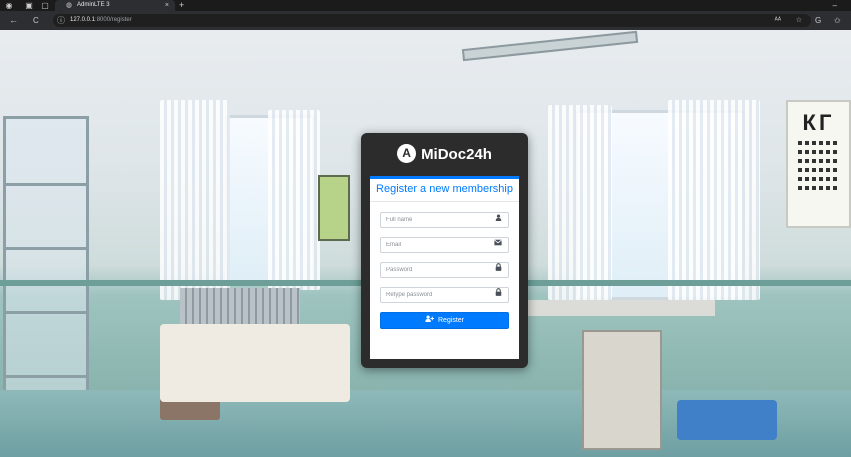 The height and width of the screenshot is (457, 851). I want to click on reload-icon: C, so click(36, 20).